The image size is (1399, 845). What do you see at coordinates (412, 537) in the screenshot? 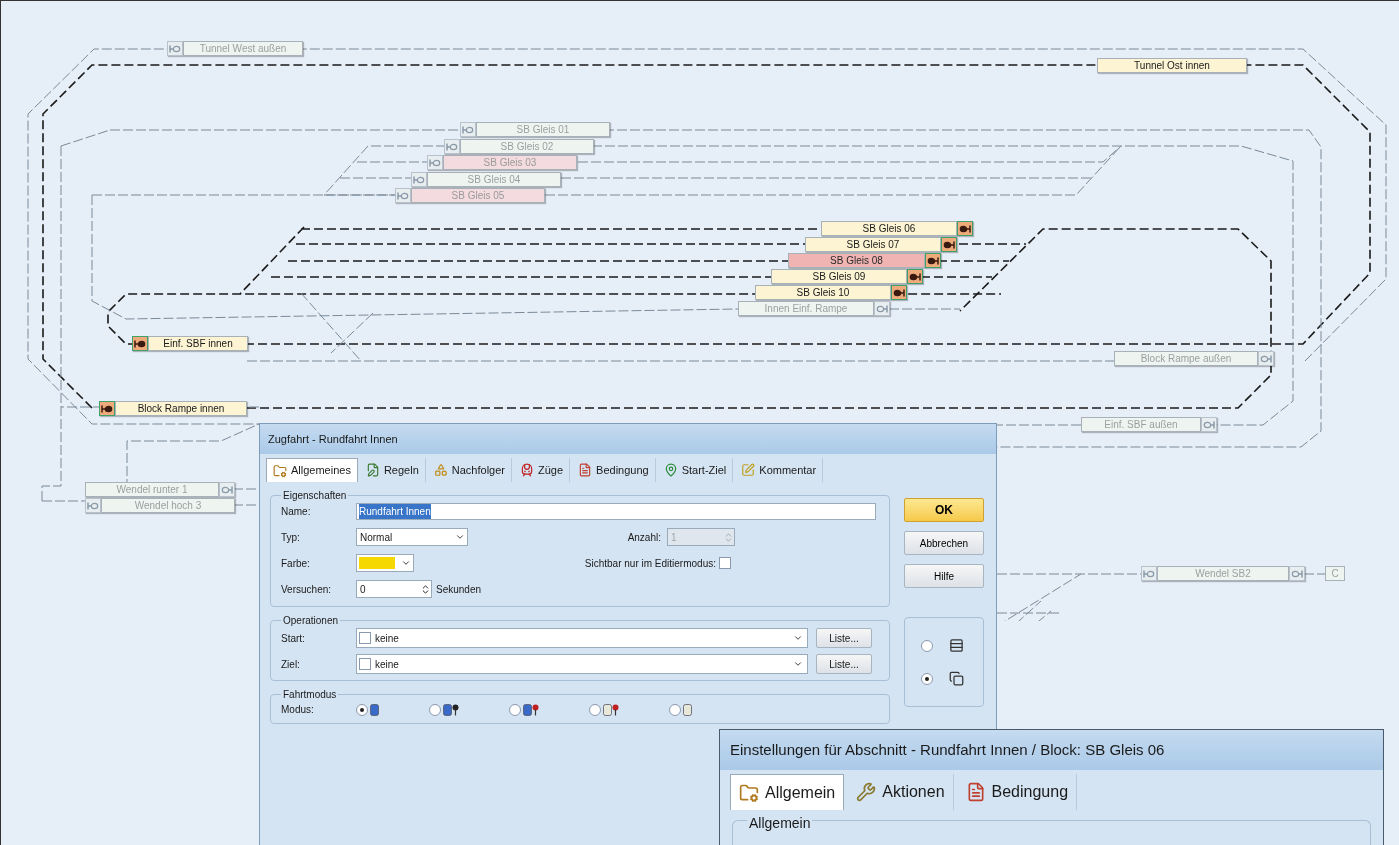
I see `type-dropdown: Normal` at bounding box center [412, 537].